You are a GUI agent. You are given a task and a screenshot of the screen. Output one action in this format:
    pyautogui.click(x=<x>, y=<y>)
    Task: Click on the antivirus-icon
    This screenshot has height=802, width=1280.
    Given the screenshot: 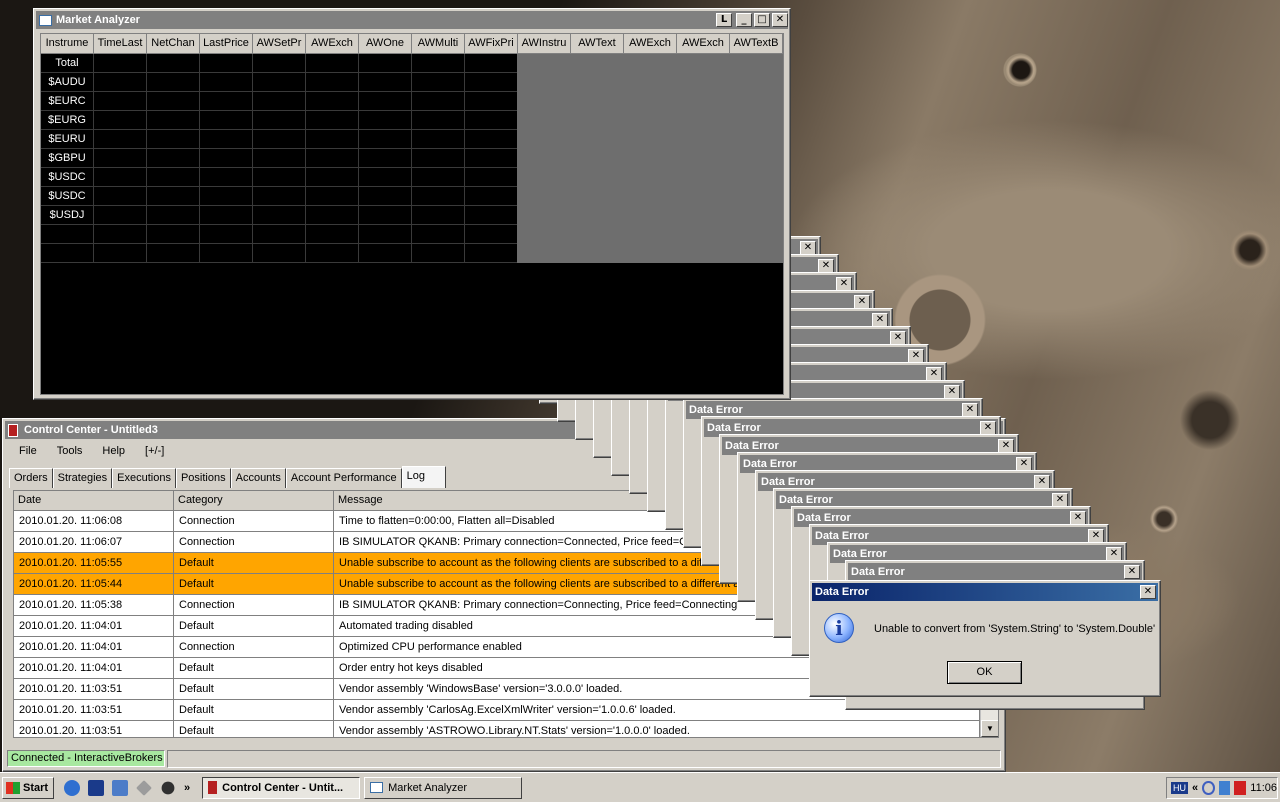 What is the action you would take?
    pyautogui.click(x=1240, y=788)
    